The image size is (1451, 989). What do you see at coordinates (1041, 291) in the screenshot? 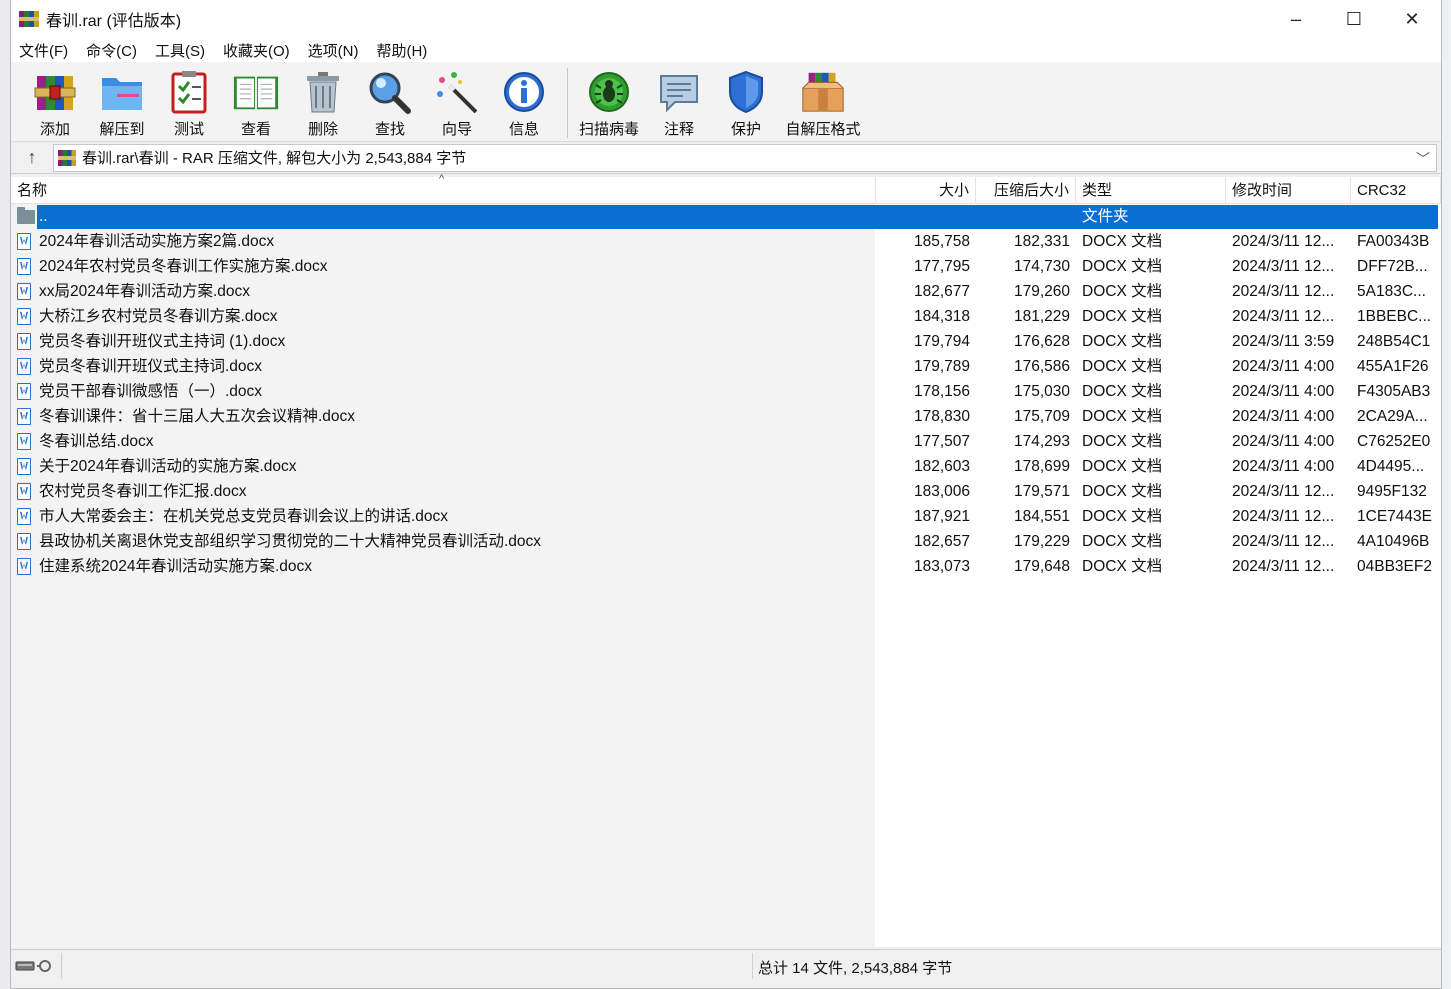
I see `file-packed-size: 179,260` at bounding box center [1041, 291].